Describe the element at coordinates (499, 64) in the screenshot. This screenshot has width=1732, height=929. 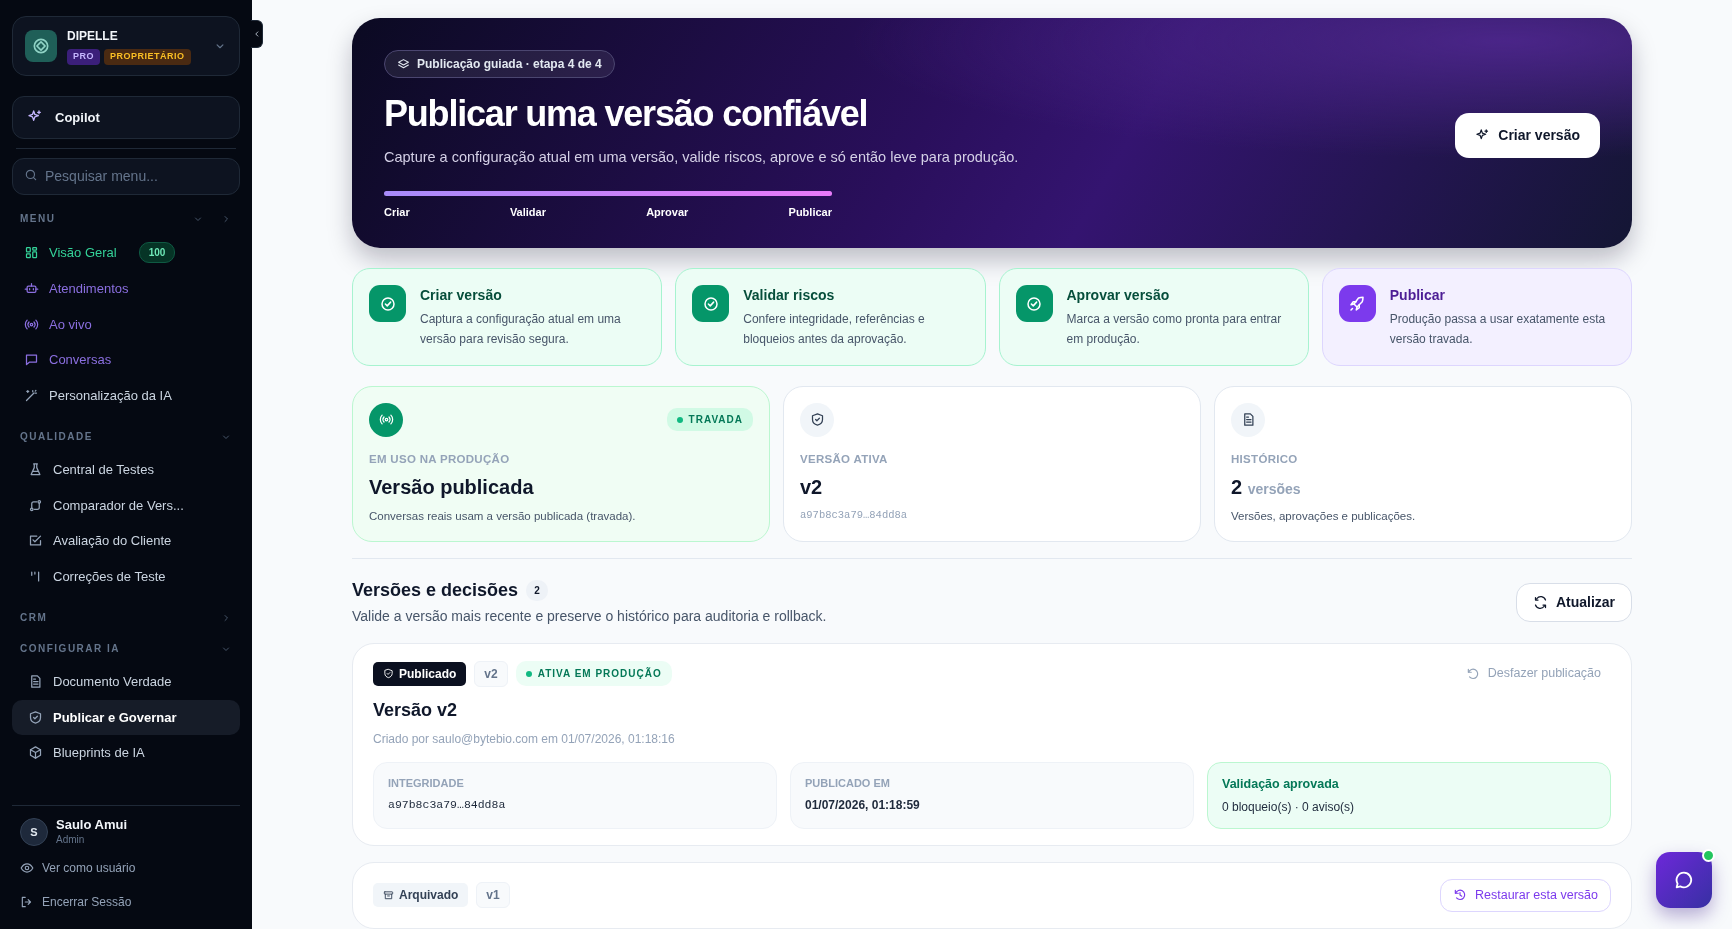
I see `step-chip: Publicação guiada · etapa 4 de 4` at that location.